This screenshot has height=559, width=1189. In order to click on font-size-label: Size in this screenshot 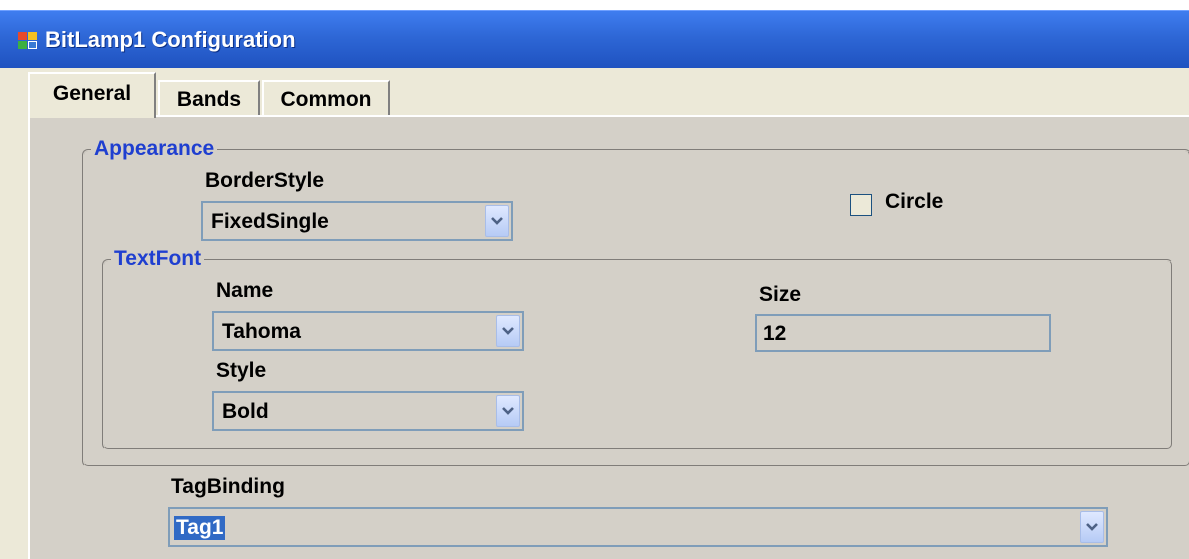, I will do `click(780, 294)`.